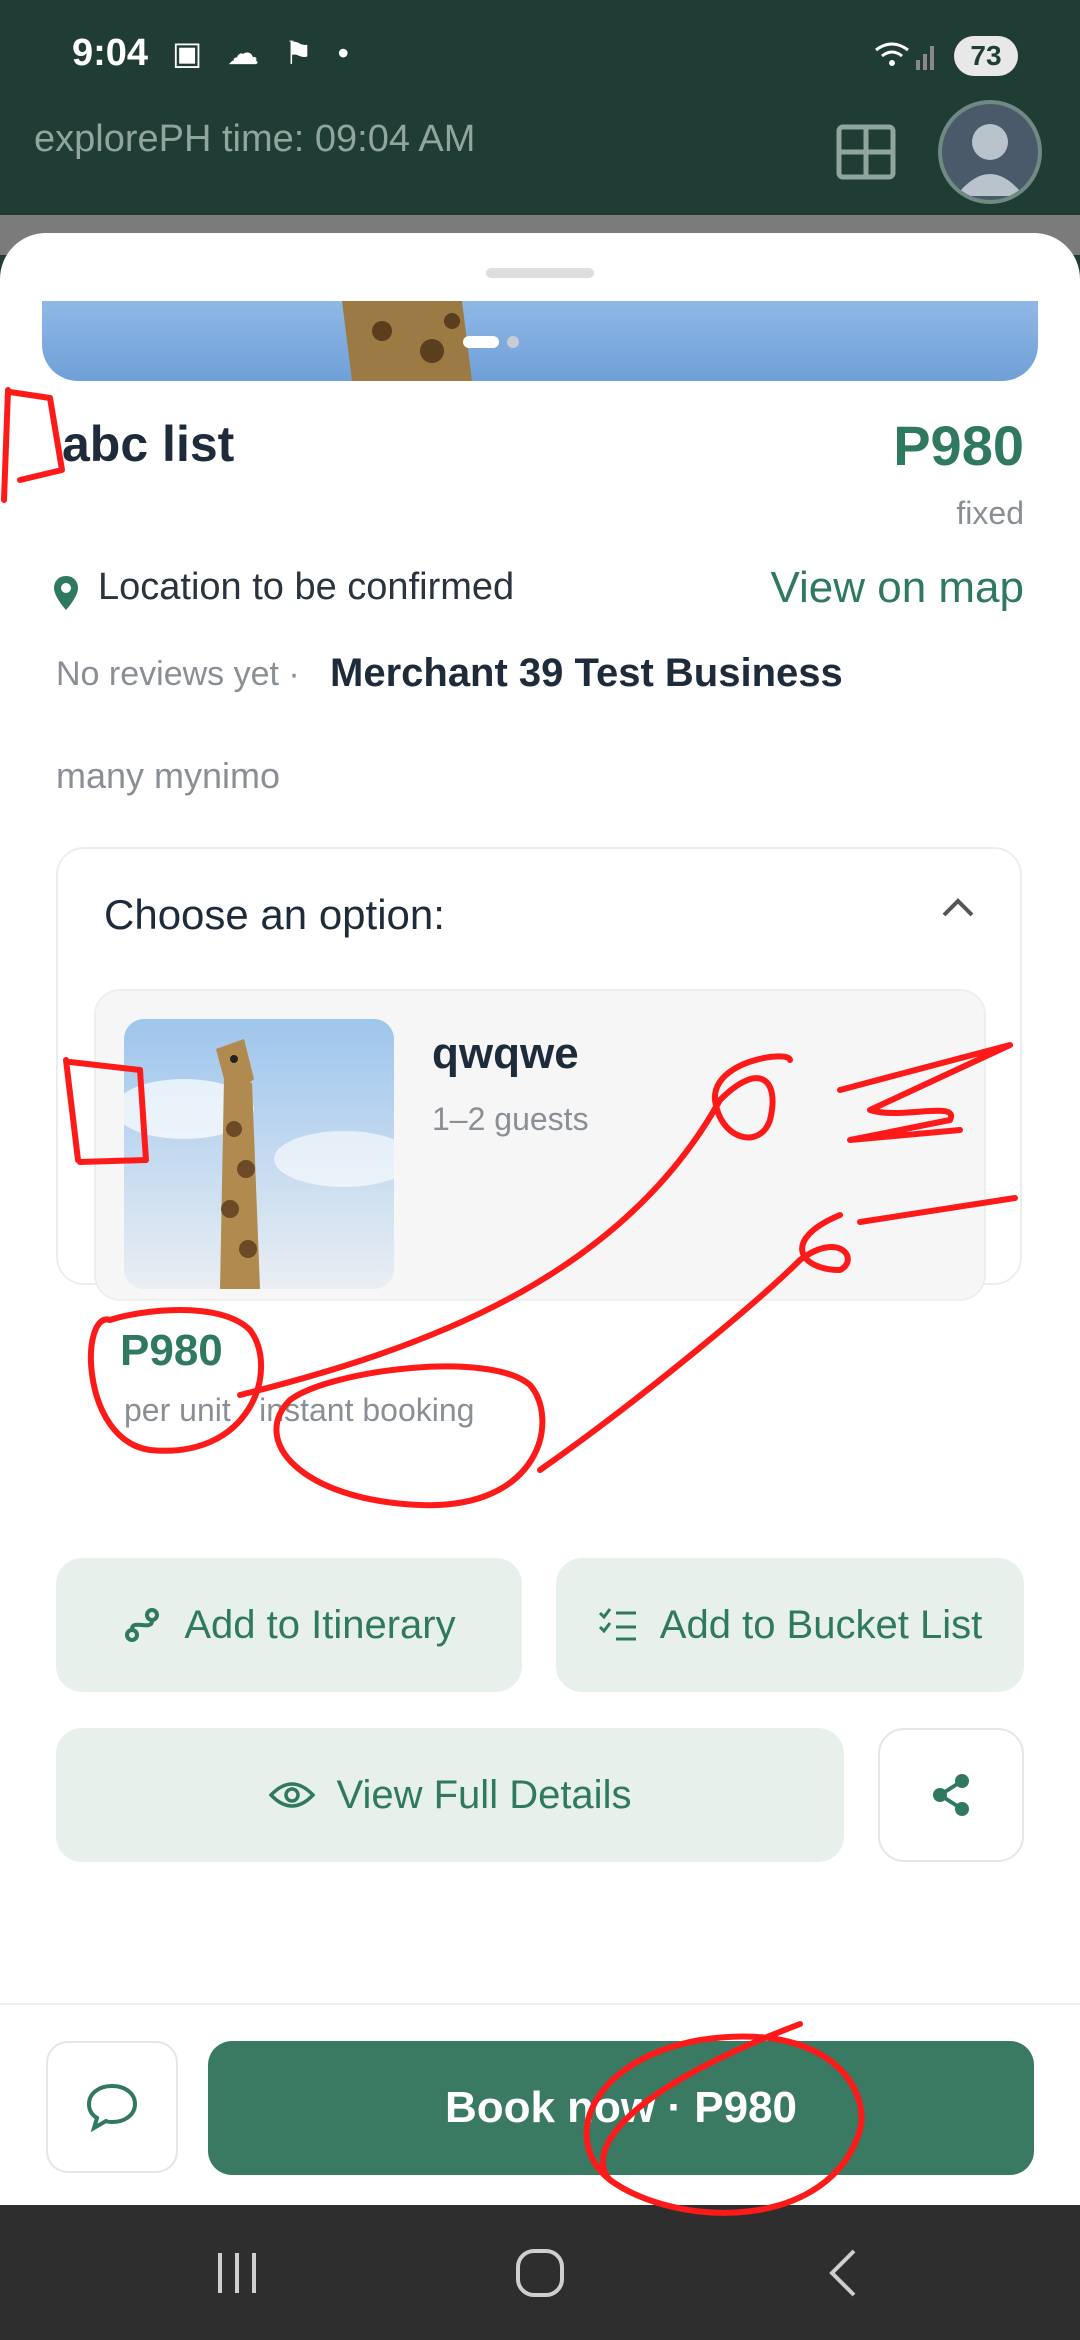  Describe the element at coordinates (320, 1624) in the screenshot. I see `add-to-itinerary-label: Add to Itinerary` at that location.